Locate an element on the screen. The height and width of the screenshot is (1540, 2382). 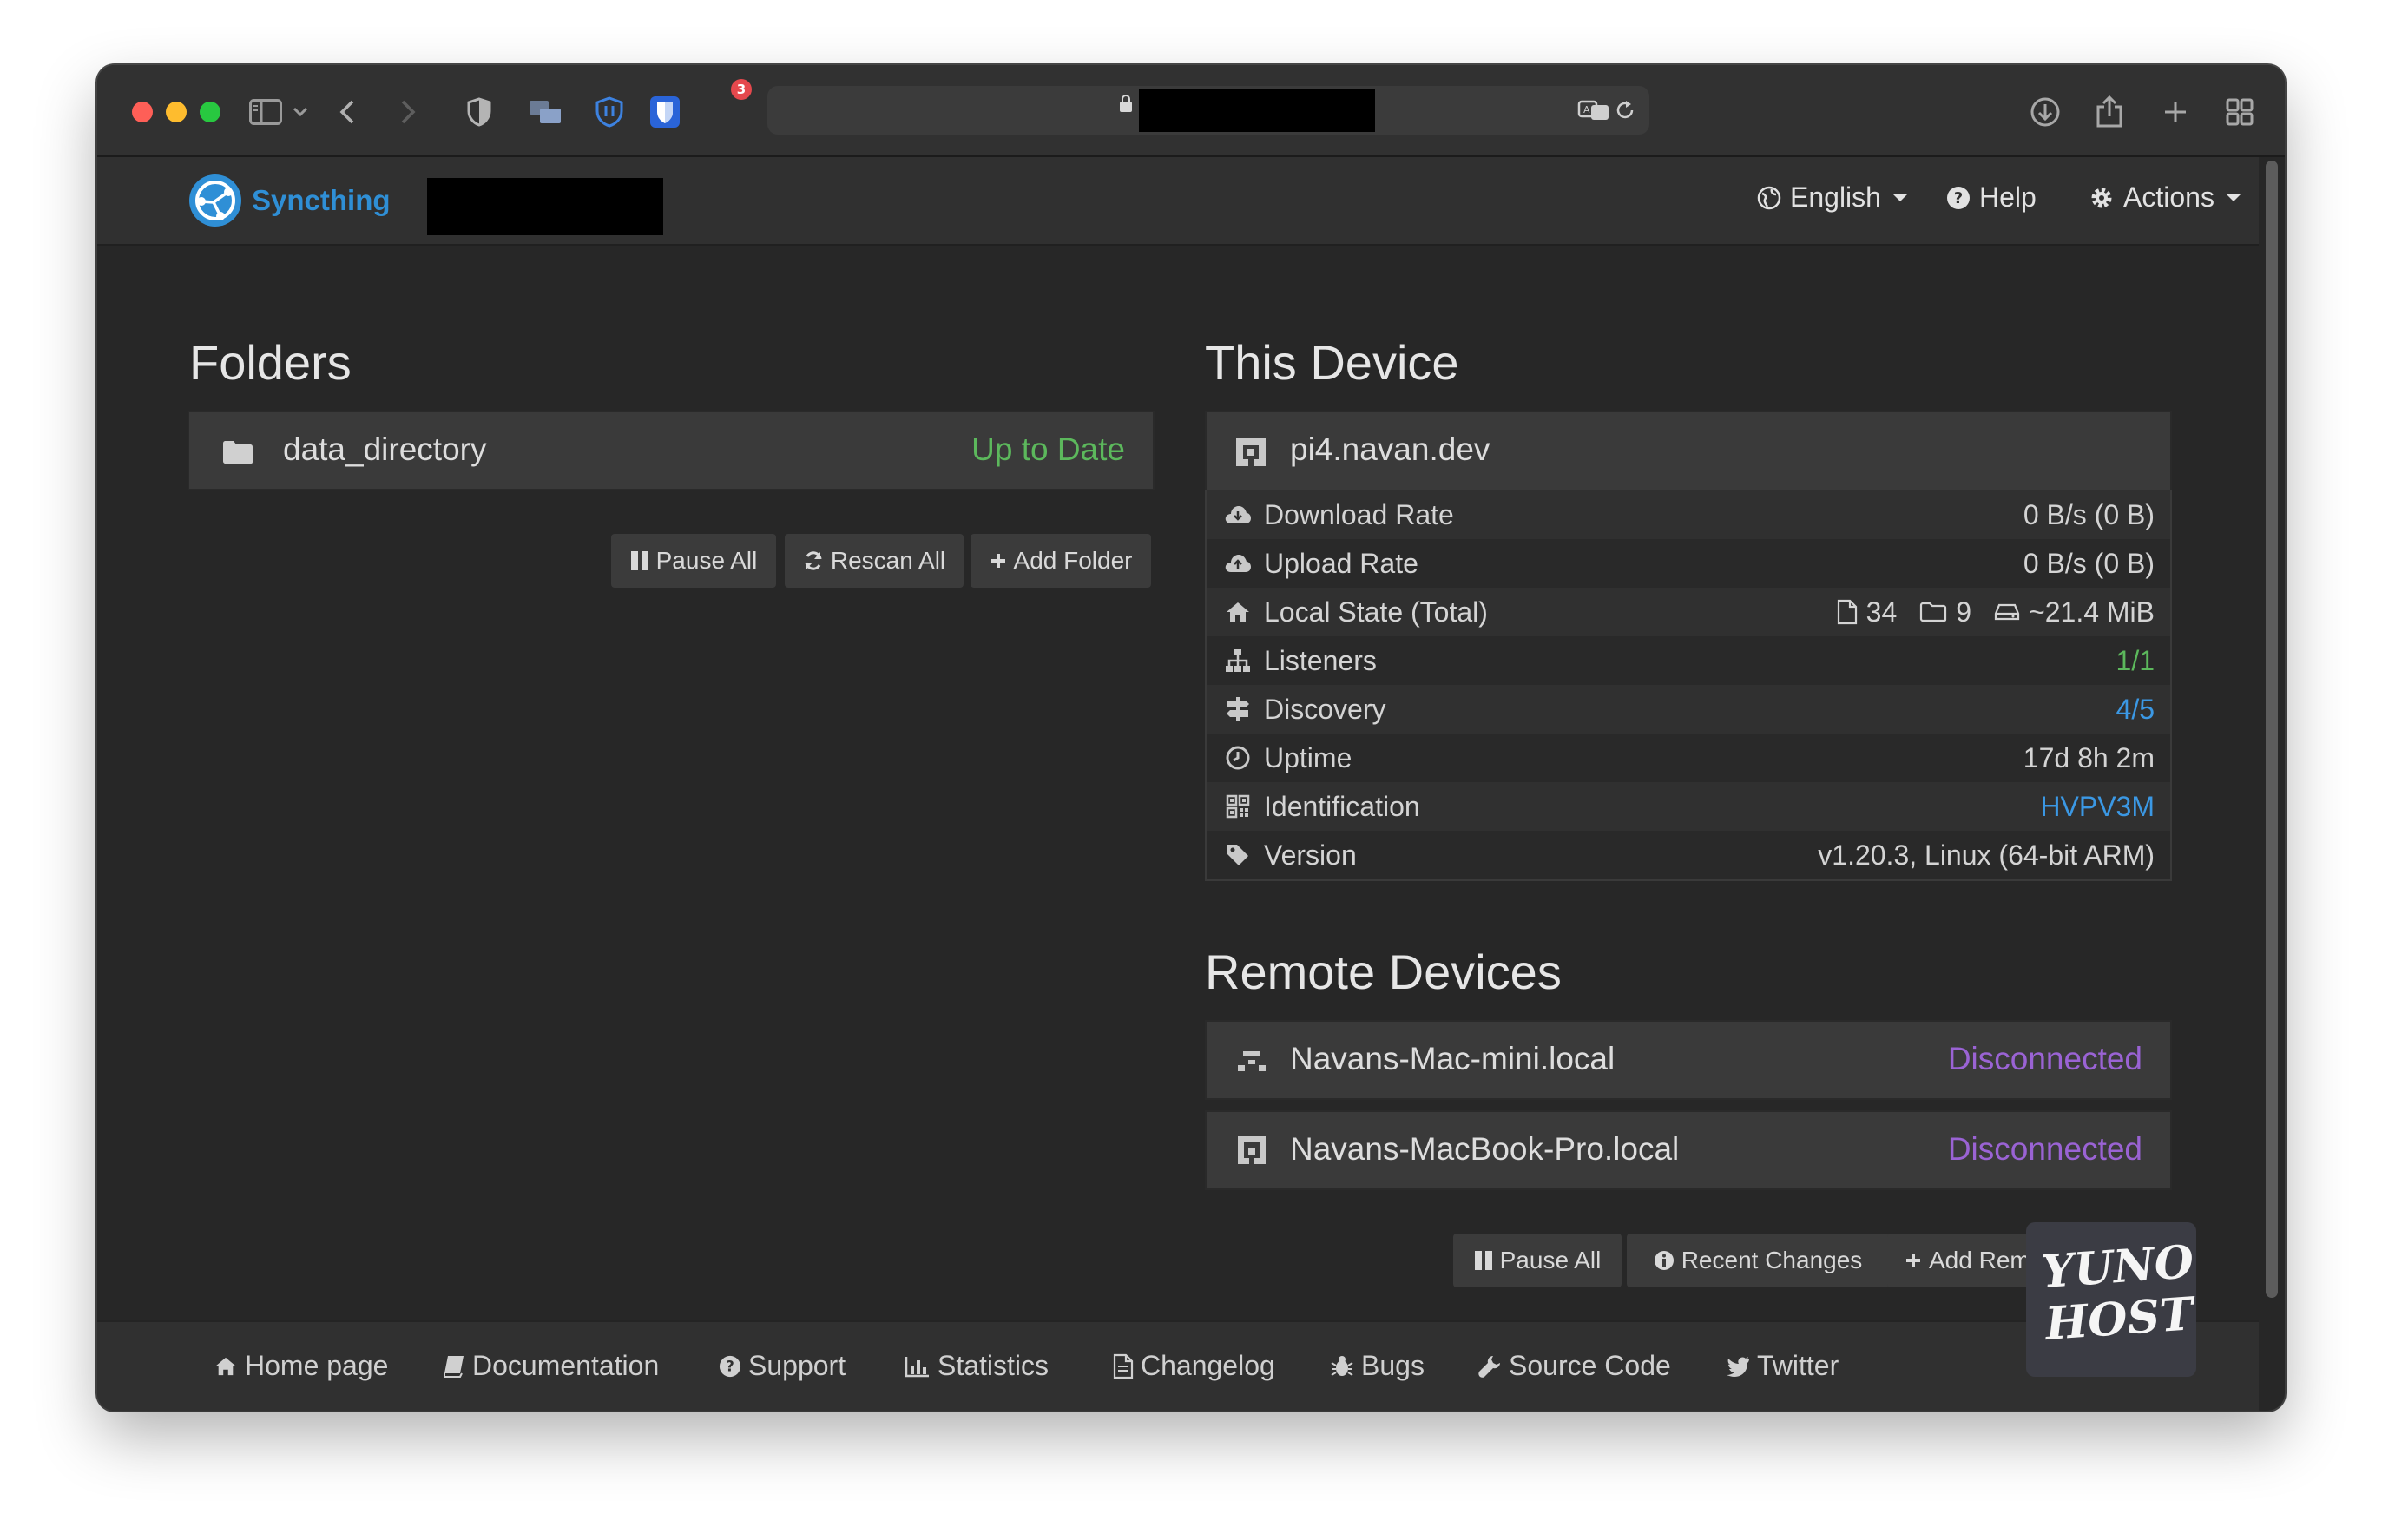
scrollbar is located at coordinates (2271, 747).